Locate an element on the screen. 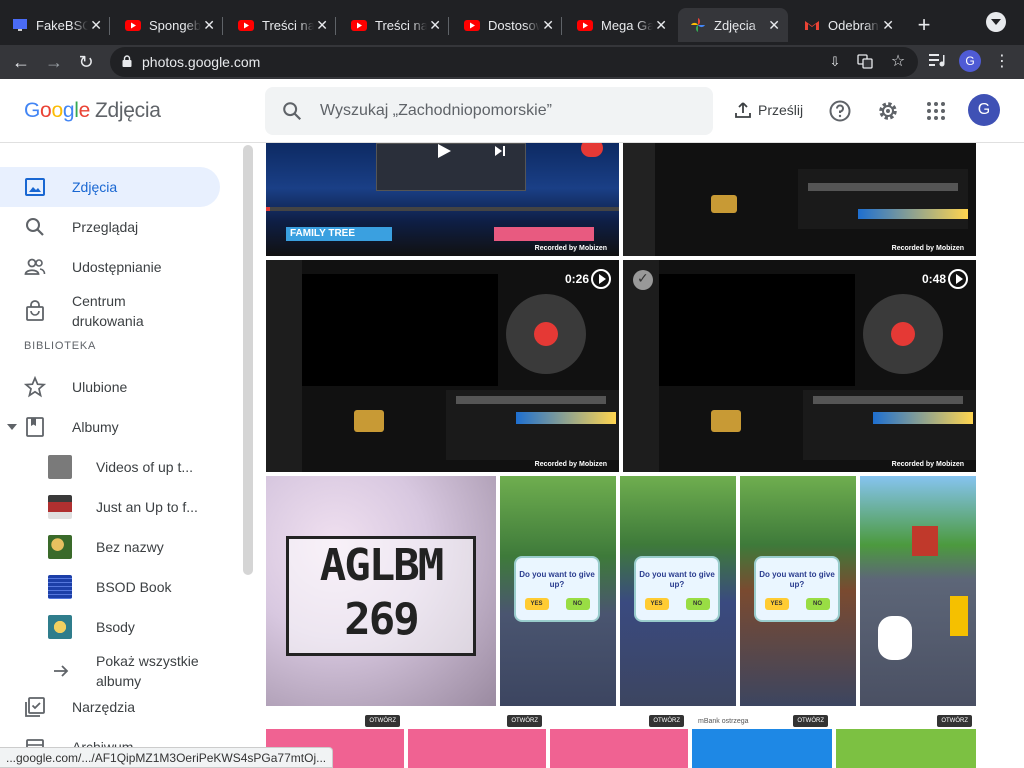 The width and height of the screenshot is (1024, 768). tab-search-button is located at coordinates (996, 22).